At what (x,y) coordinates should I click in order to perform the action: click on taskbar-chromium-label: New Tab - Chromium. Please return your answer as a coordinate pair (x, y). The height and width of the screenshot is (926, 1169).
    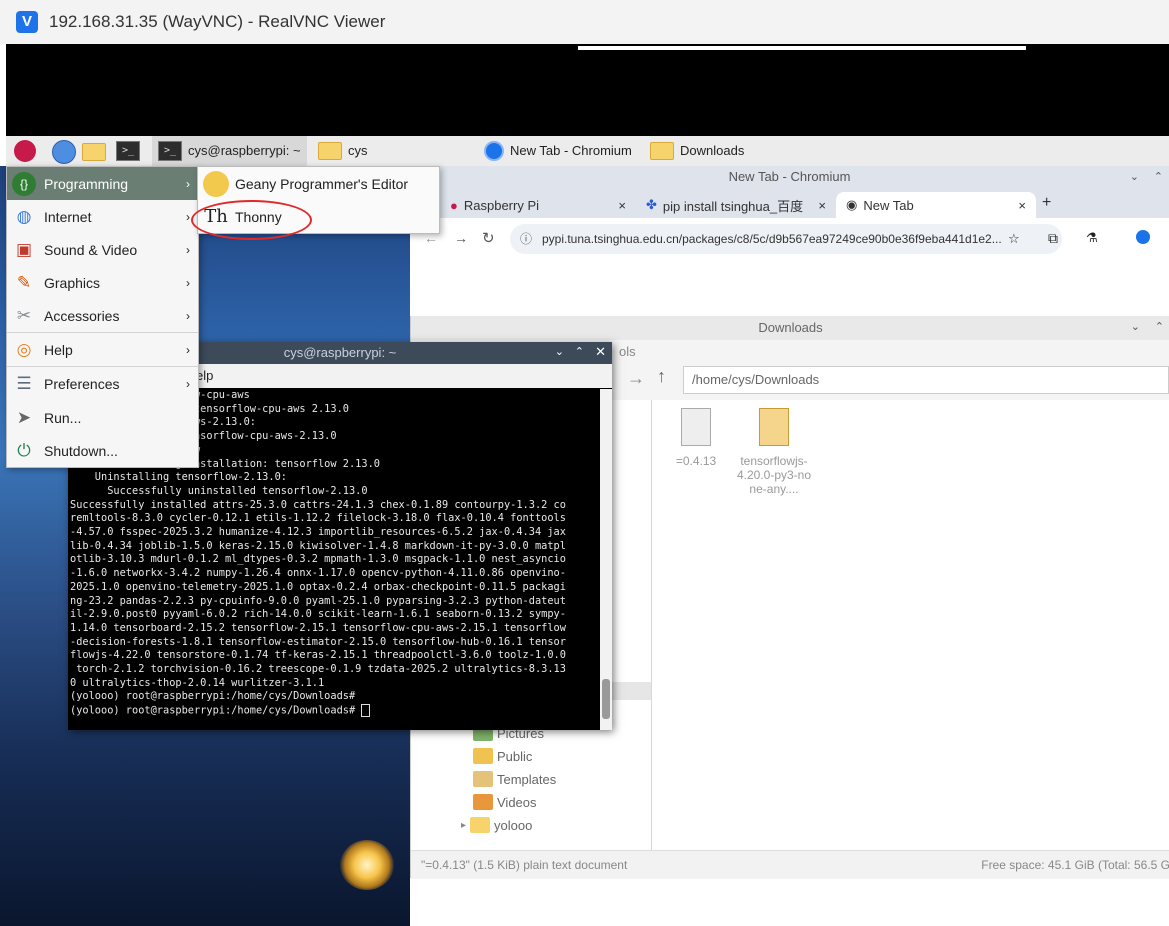
    Looking at the image, I should click on (571, 150).